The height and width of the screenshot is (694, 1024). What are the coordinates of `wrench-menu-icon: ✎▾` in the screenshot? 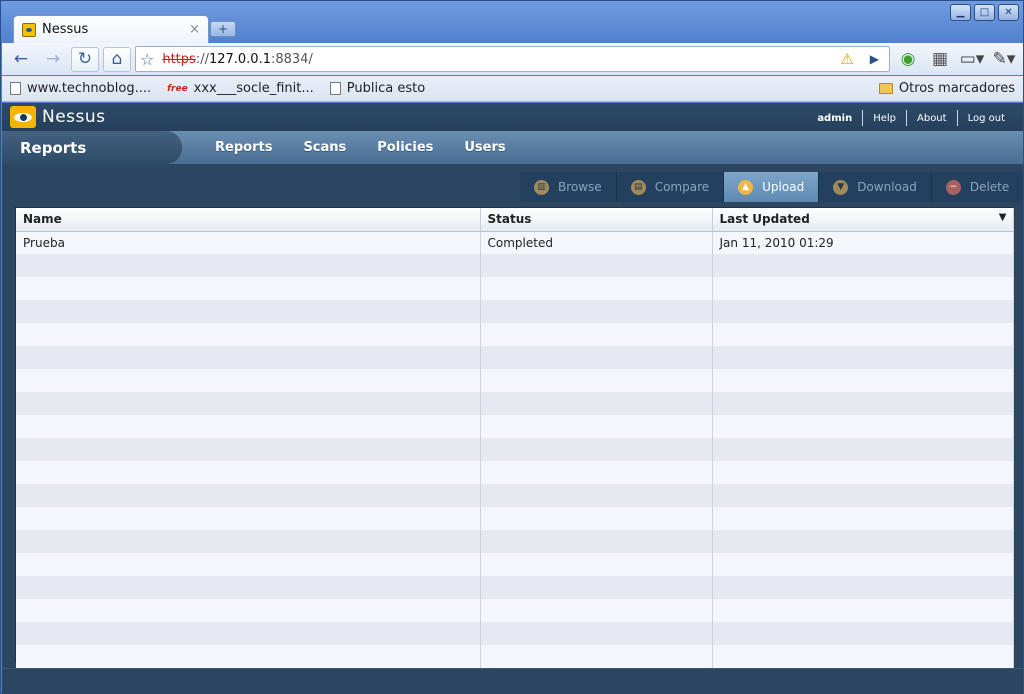 It's located at (1004, 59).